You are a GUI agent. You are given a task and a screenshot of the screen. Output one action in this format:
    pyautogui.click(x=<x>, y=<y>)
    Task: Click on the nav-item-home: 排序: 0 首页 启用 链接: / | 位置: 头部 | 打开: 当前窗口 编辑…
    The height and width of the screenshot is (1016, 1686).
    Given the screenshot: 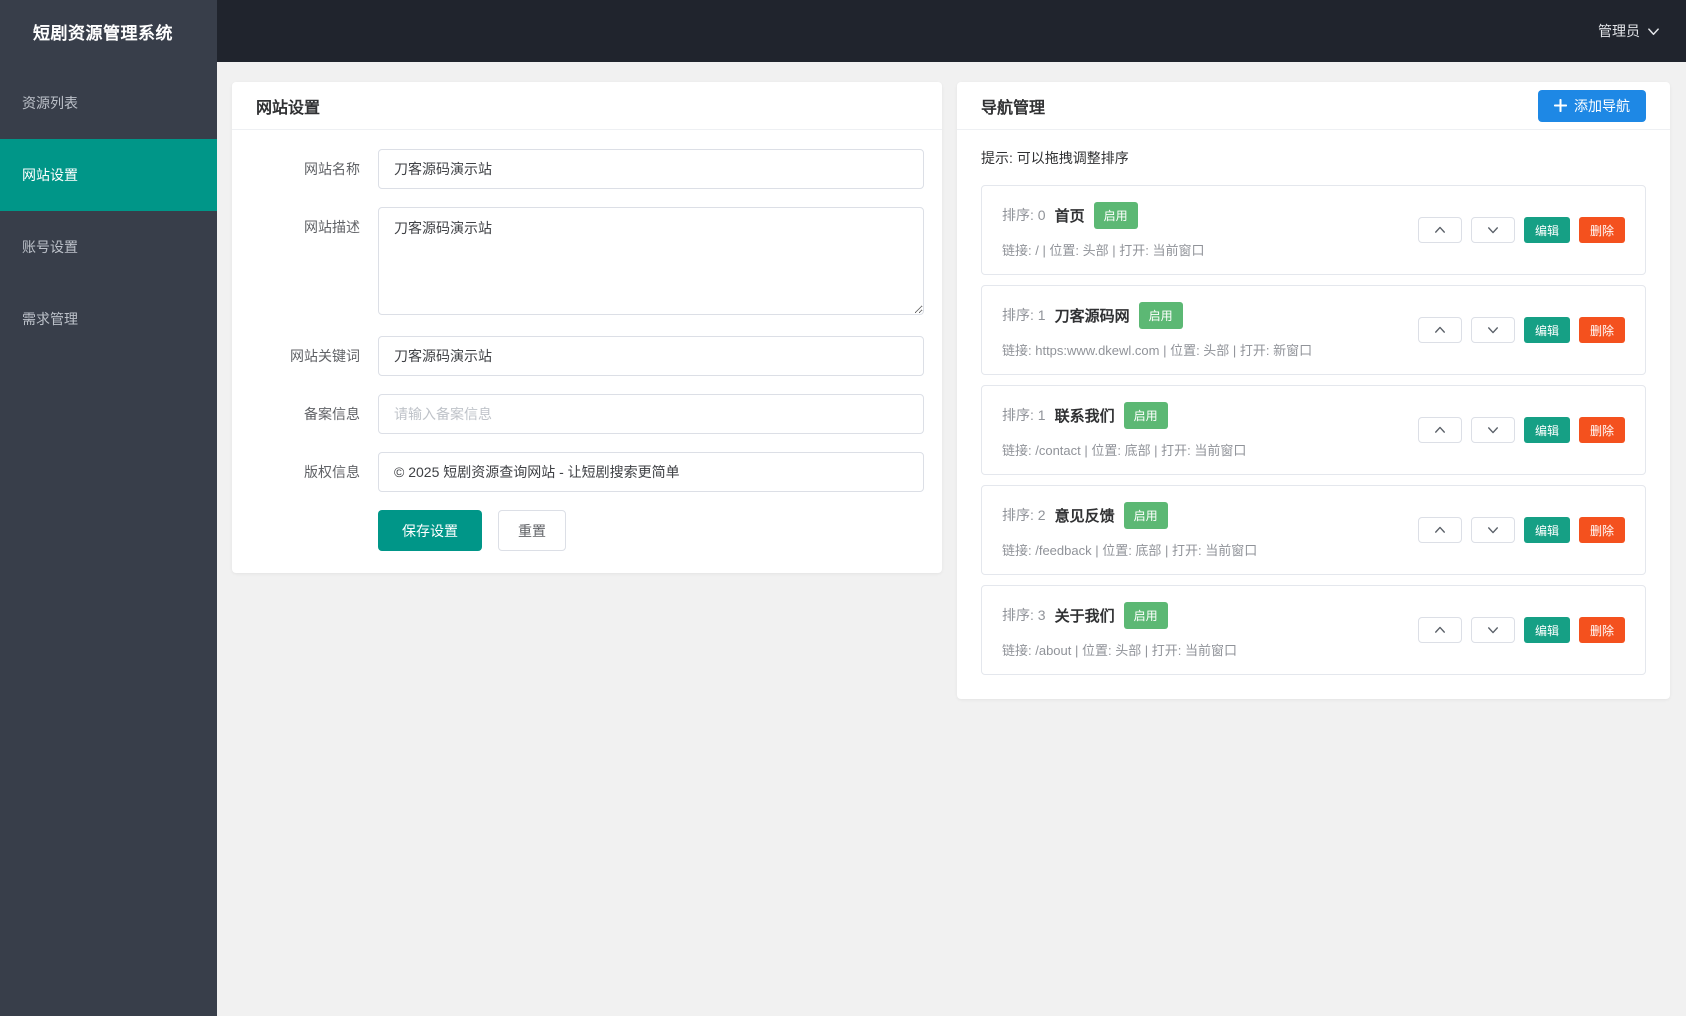 What is the action you would take?
    pyautogui.click(x=1313, y=230)
    